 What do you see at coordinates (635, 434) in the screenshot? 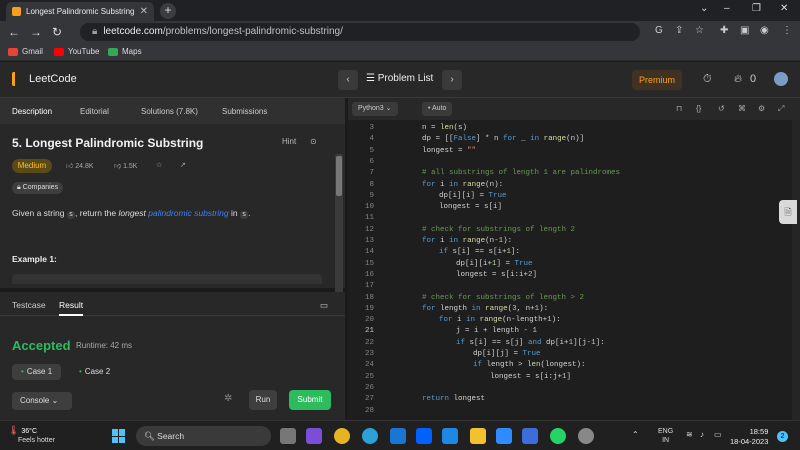
I see `tray-overflow-icon: ⌃` at bounding box center [635, 434].